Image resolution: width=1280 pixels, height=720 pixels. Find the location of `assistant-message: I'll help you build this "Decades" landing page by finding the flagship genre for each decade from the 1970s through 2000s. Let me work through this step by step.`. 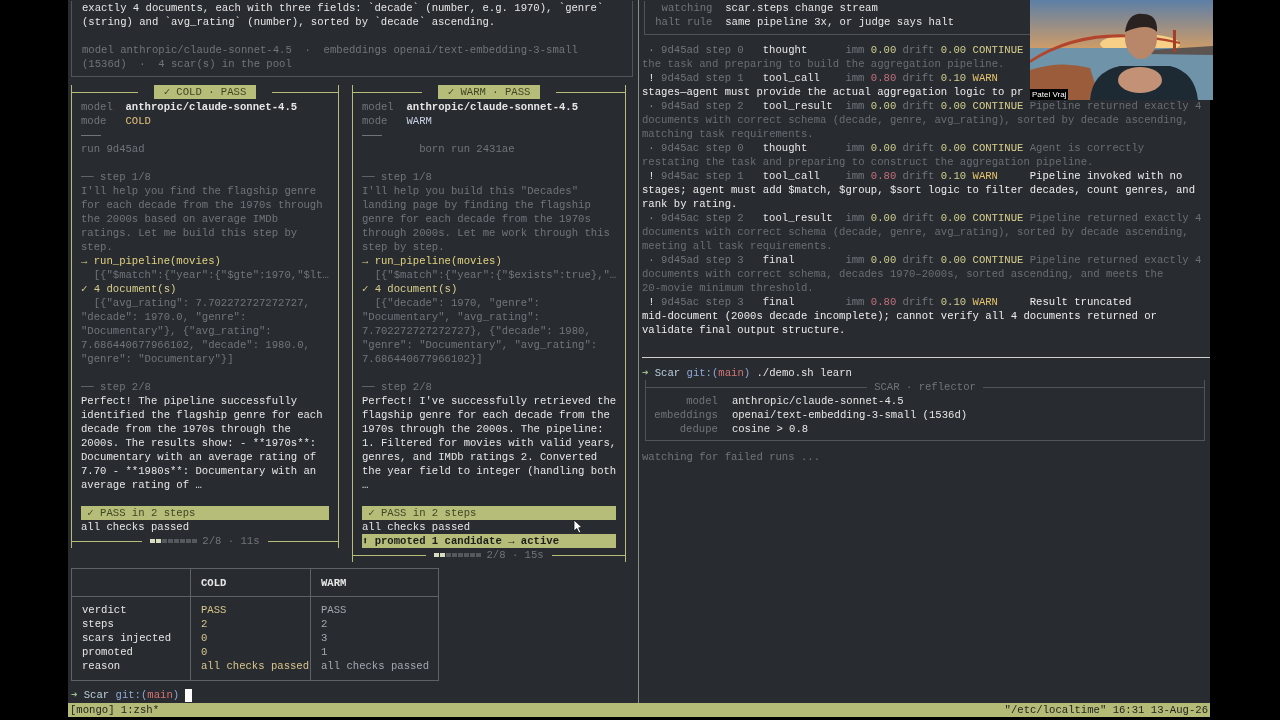

assistant-message: I'll help you build this "Decades" landing page by finding the flagship genre for each decade from the 1970s through 2000s. Let me work through this step by step. is located at coordinates (486, 219).